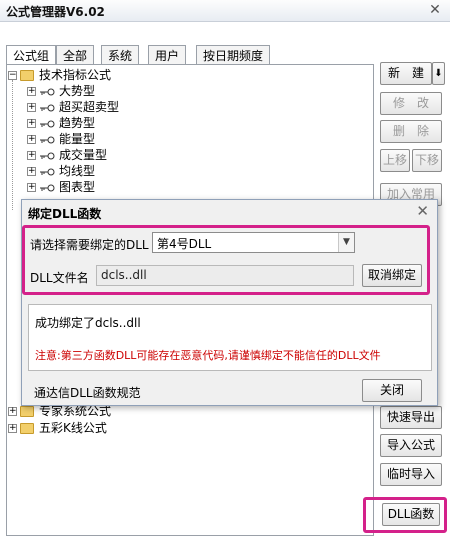 Image resolution: width=450 pixels, height=538 pixels. What do you see at coordinates (411, 103) in the screenshot?
I see `modify-button: 修 改` at bounding box center [411, 103].